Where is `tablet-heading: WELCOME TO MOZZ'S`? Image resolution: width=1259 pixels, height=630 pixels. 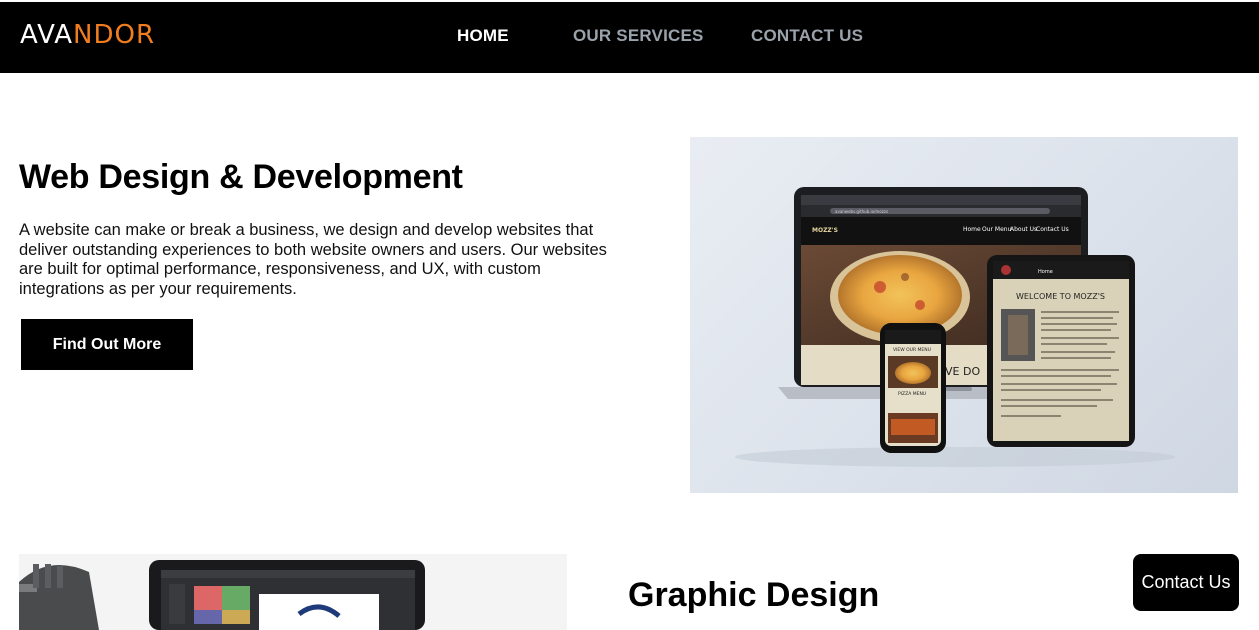
tablet-heading: WELCOME TO MOZZ'S is located at coordinates (1060, 296).